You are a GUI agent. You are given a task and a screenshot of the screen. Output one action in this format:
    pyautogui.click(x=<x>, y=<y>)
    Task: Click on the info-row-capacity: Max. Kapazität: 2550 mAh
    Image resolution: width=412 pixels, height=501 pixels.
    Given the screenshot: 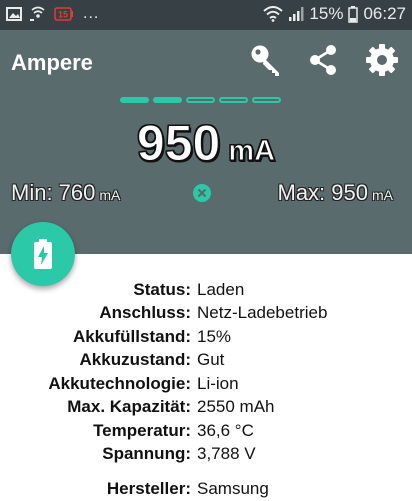 What is the action you would take?
    pyautogui.click(x=206, y=408)
    